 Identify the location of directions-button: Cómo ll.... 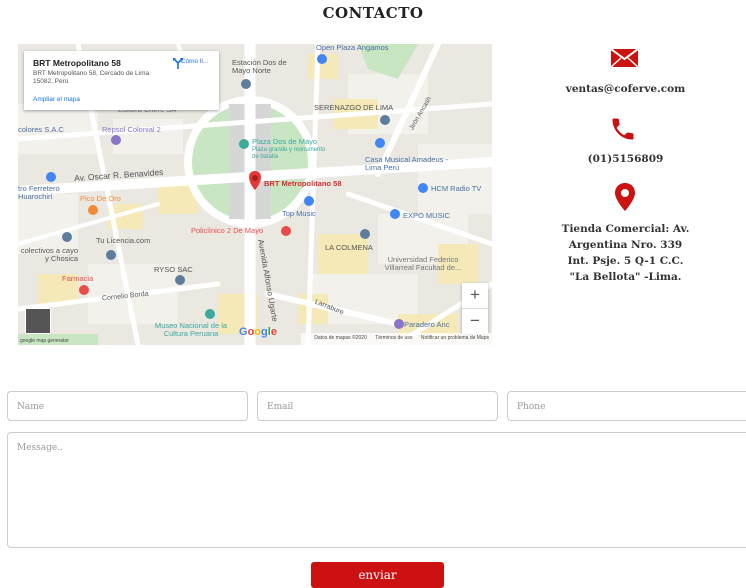
(194, 63).